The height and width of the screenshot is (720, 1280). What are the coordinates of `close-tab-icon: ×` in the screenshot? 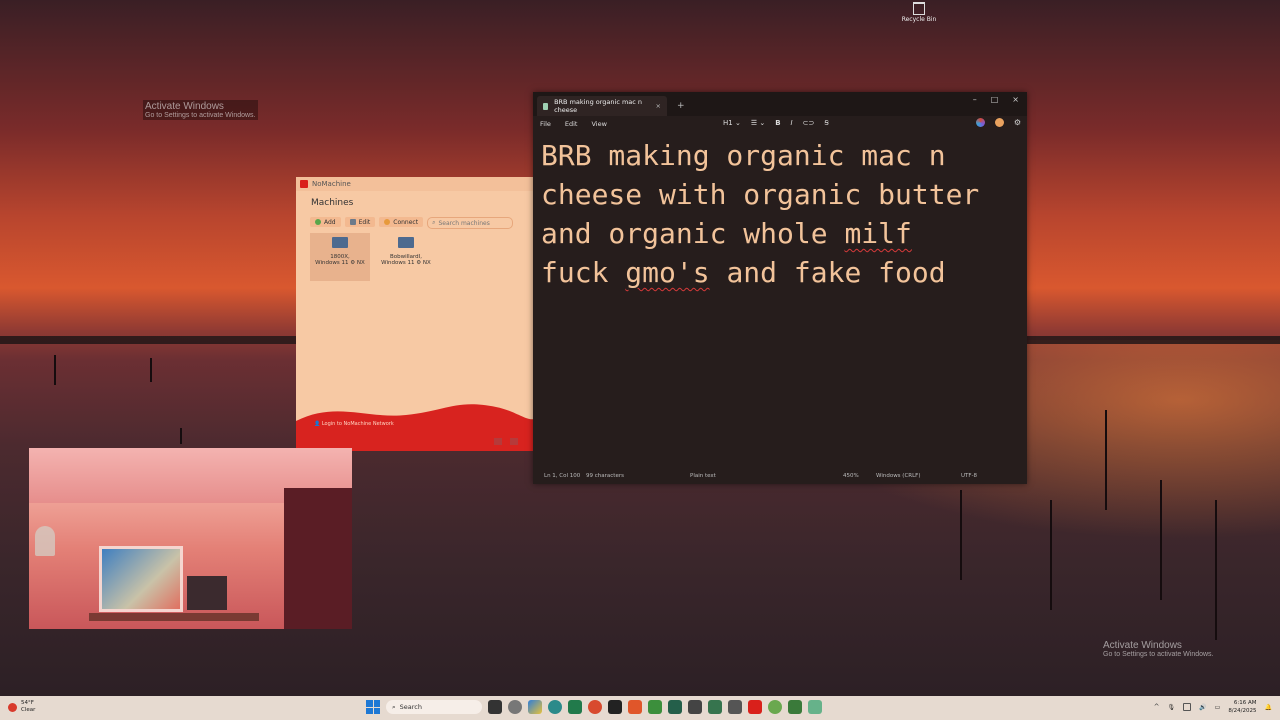 It's located at (658, 106).